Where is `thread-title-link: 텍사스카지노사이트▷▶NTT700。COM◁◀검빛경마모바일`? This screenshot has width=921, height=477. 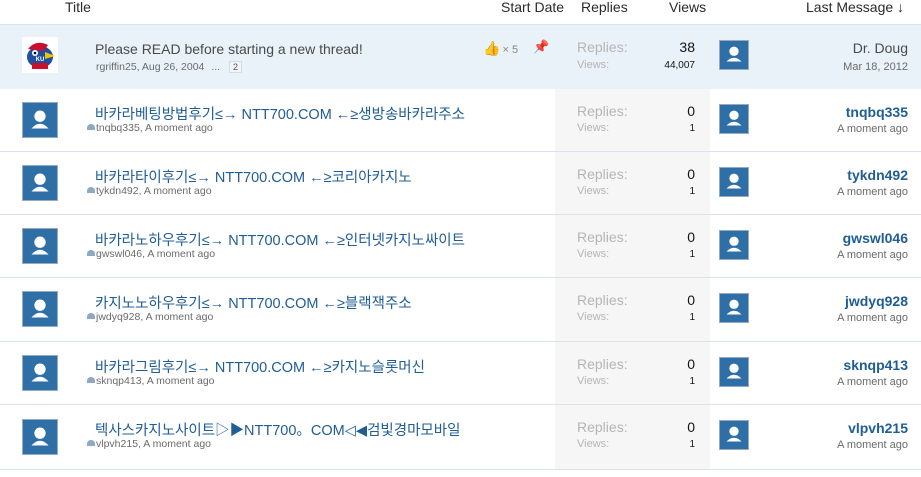 thread-title-link: 텍사스카지노사이트▷▶NTT700。COM◁◀검빛경마모바일 is located at coordinates (277, 429).